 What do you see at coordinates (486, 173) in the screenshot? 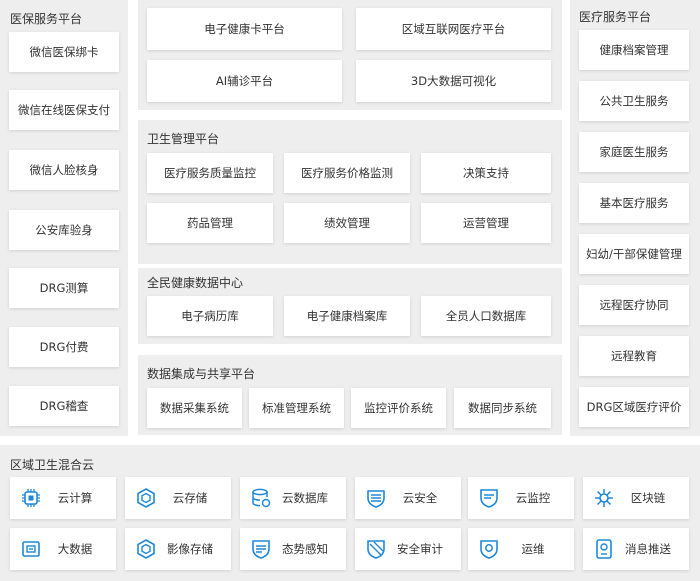
I see `health-mgmt-item: 决策支持` at bounding box center [486, 173].